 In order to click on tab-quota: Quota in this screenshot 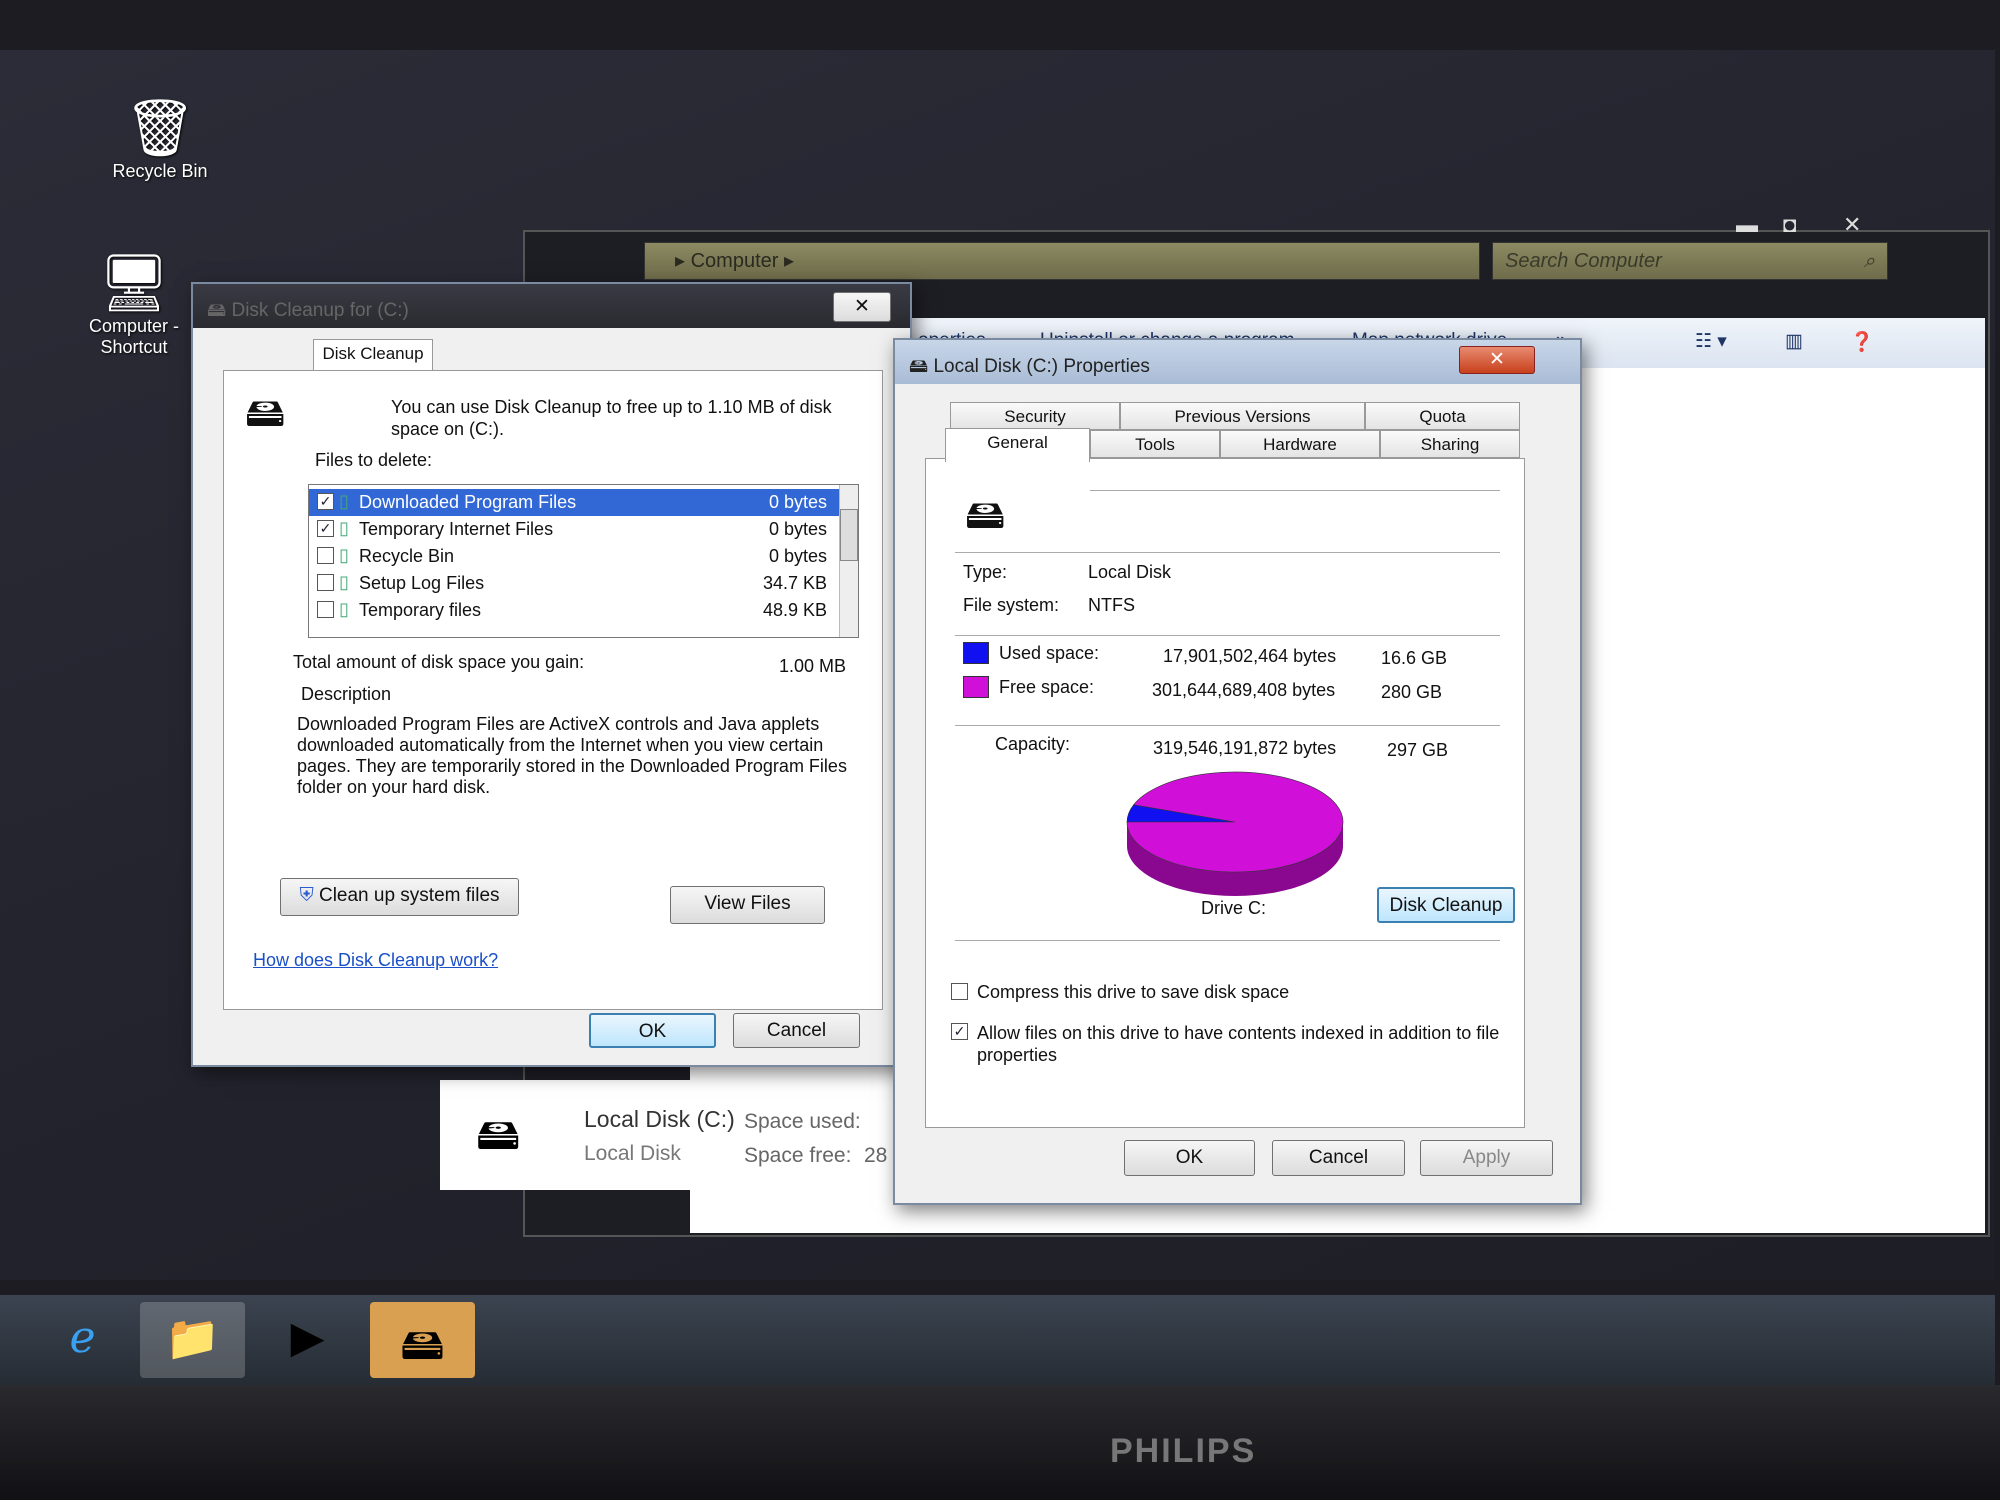, I will do `click(1442, 416)`.